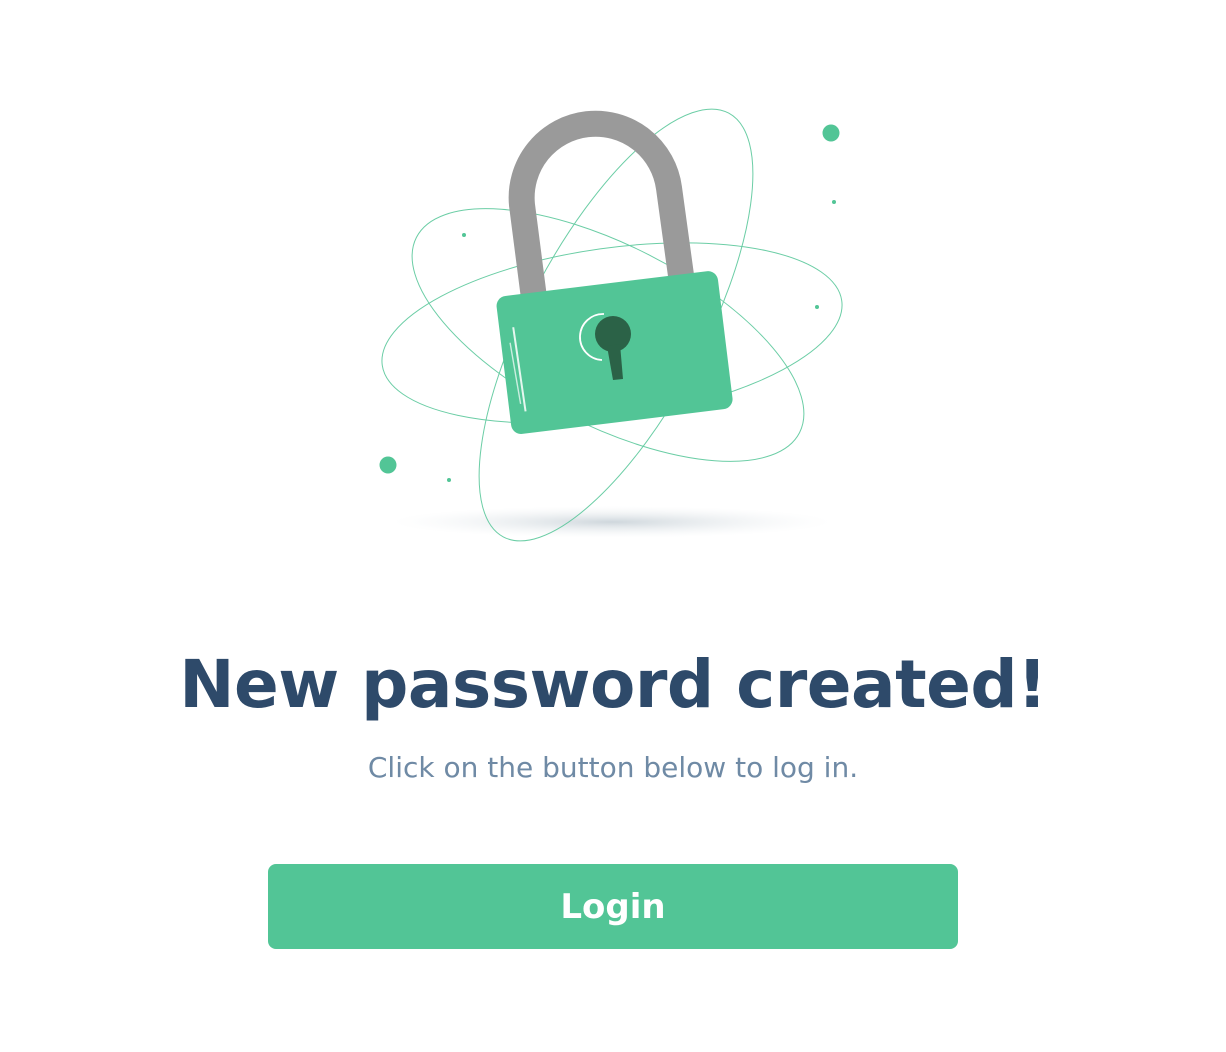 The height and width of the screenshot is (1052, 1226). I want to click on lock-shackle, so click(602, 205).